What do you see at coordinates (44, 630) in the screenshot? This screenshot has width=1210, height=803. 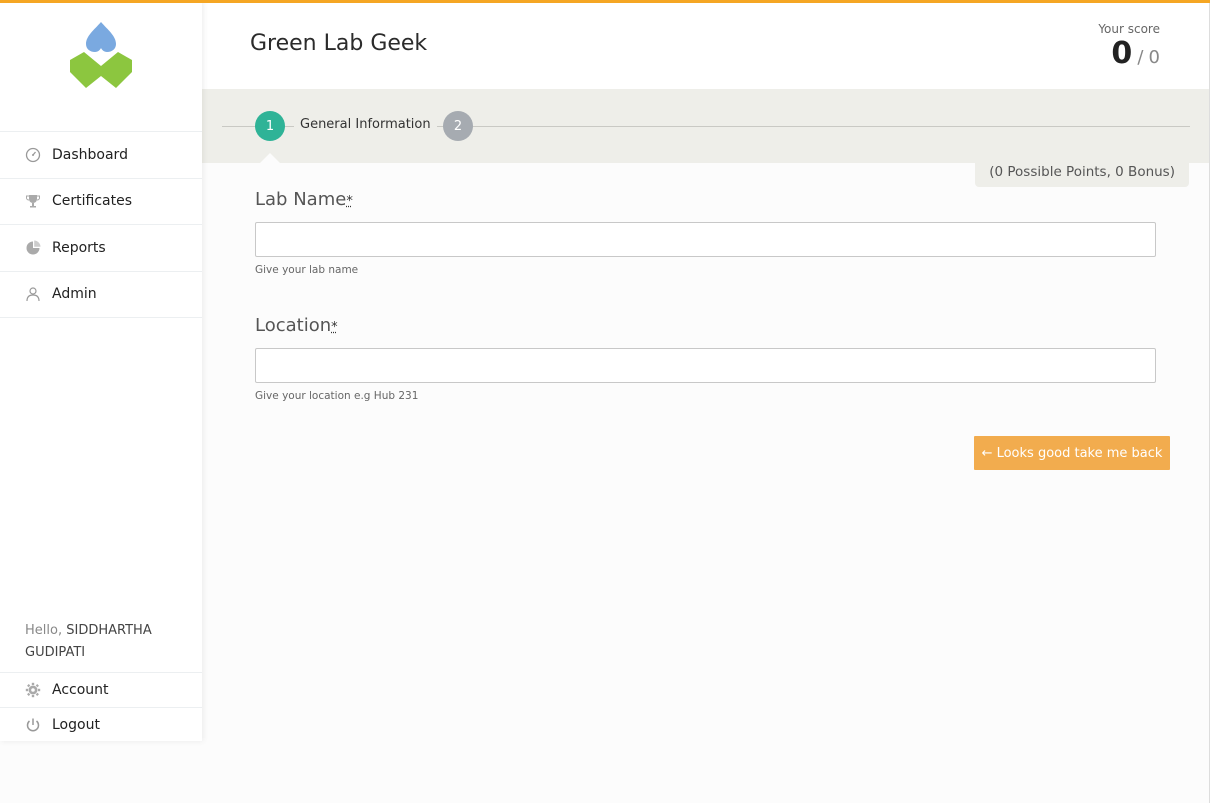 I see `greeting-text: Hello,` at bounding box center [44, 630].